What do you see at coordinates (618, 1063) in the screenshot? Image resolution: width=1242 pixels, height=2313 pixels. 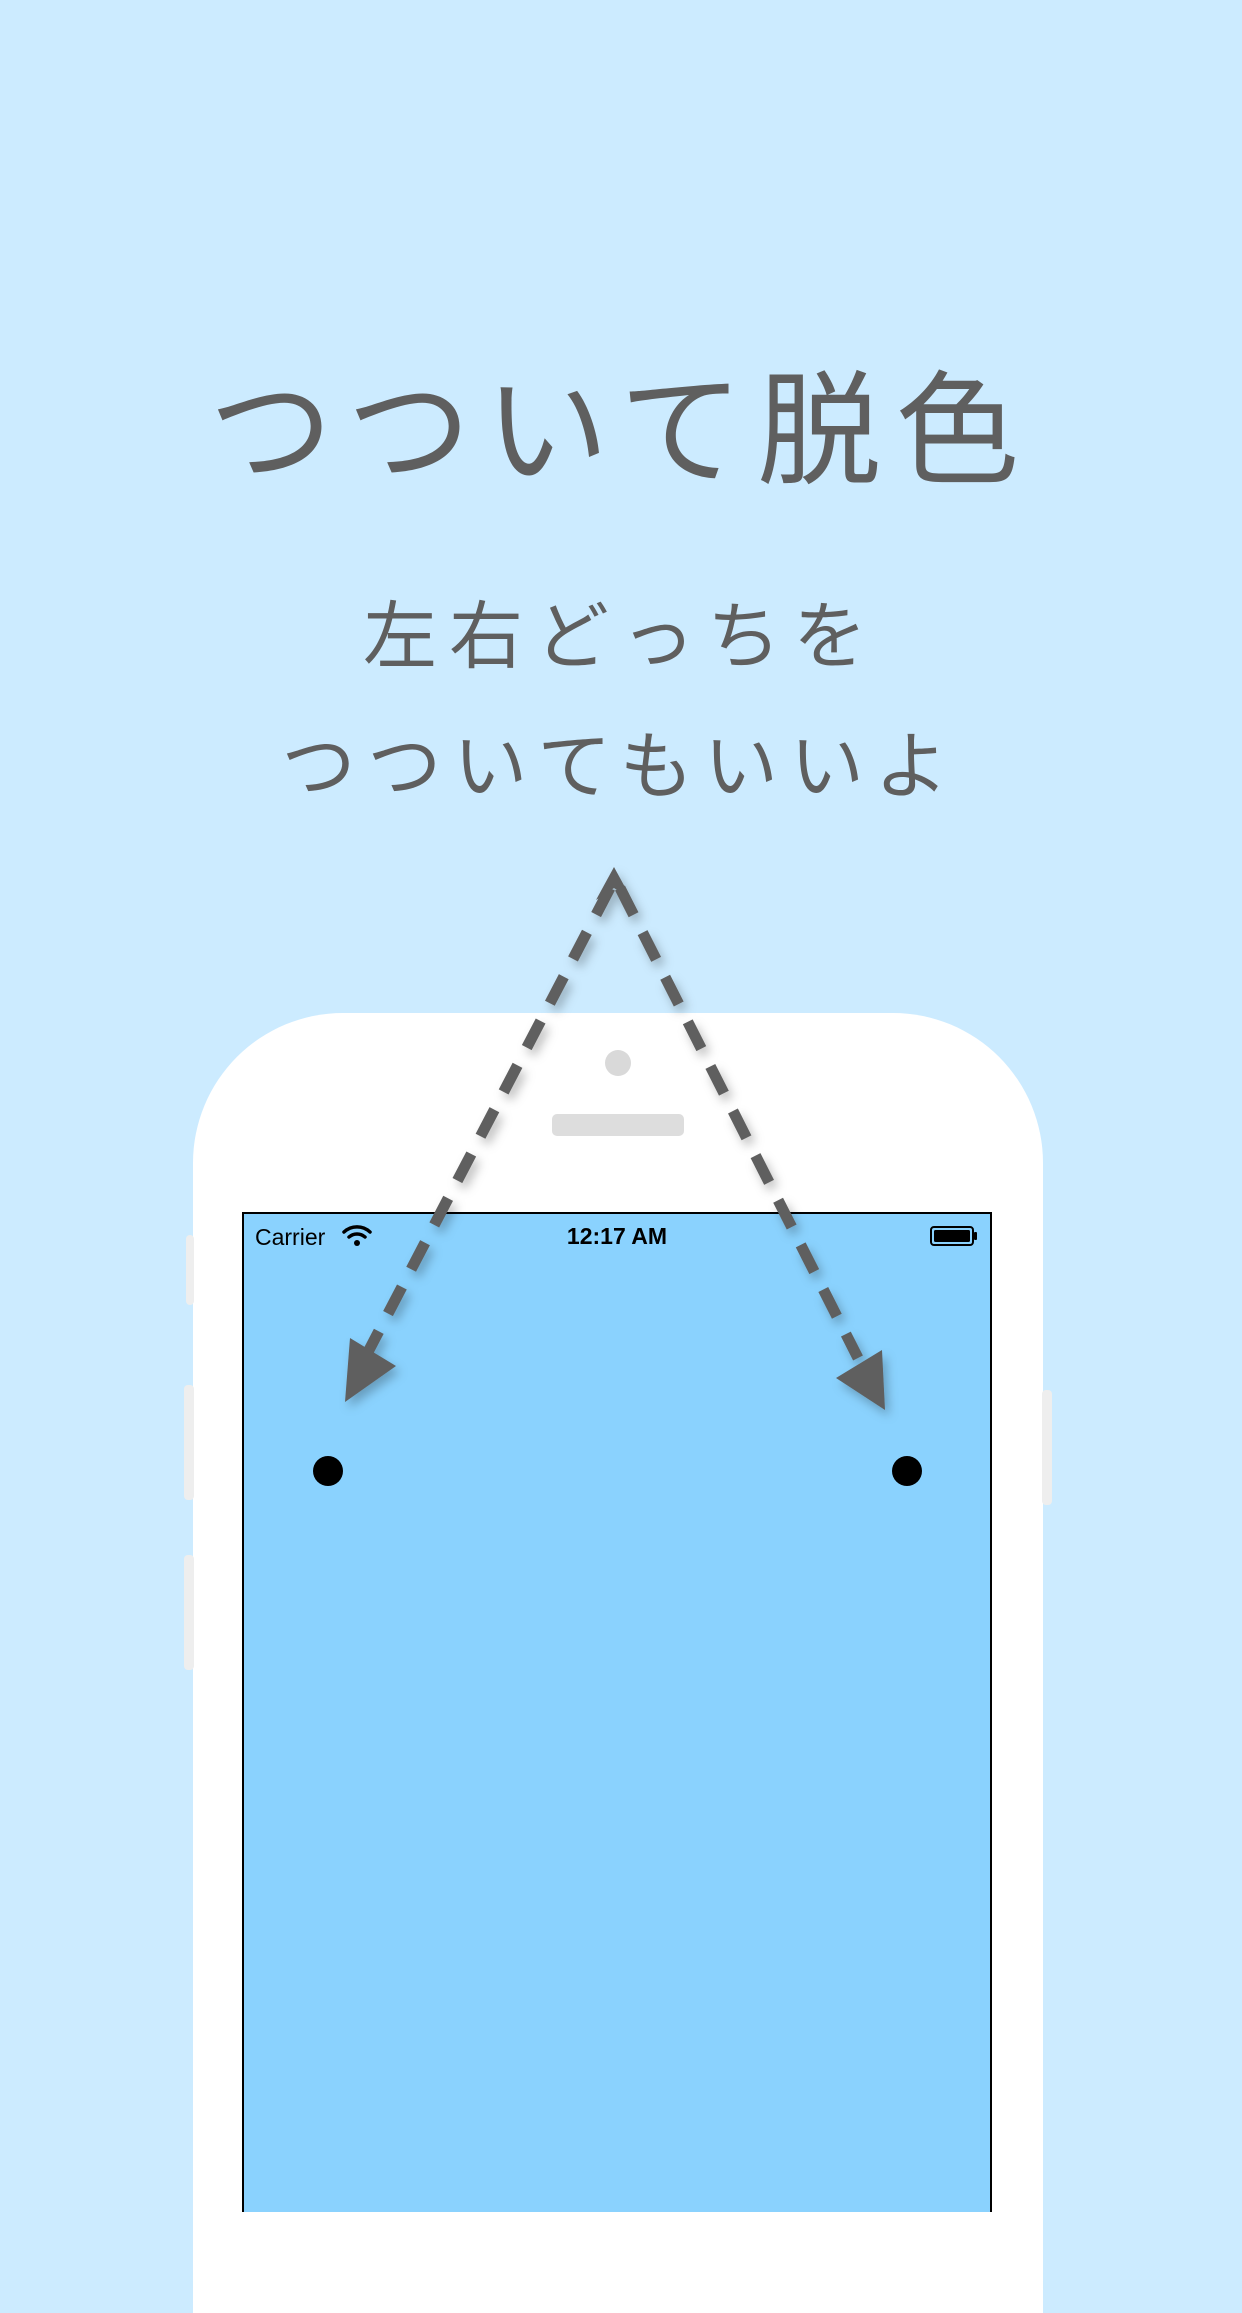 I see `phone-camera` at bounding box center [618, 1063].